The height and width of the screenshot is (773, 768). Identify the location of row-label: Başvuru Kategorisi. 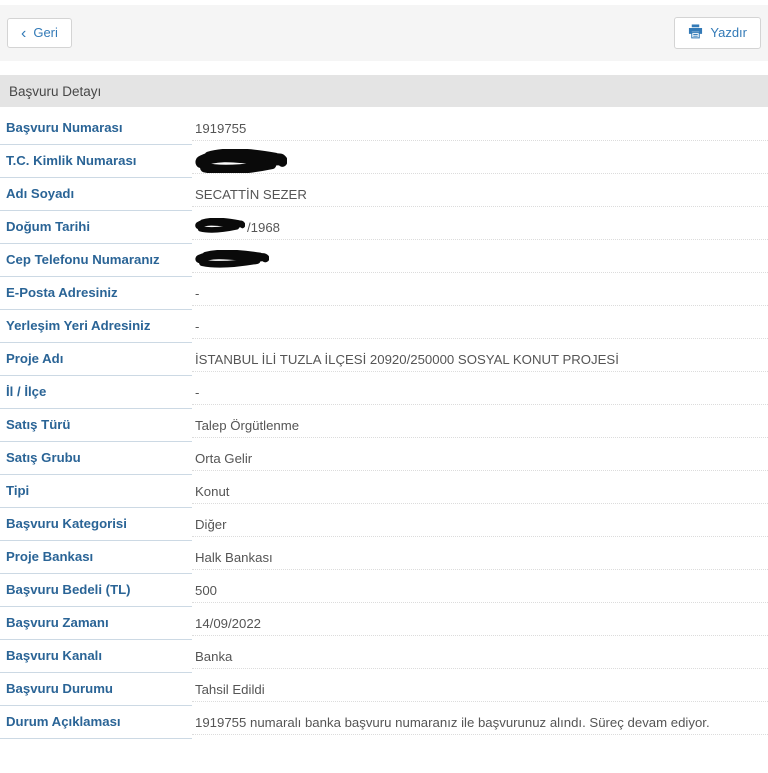
(96, 524).